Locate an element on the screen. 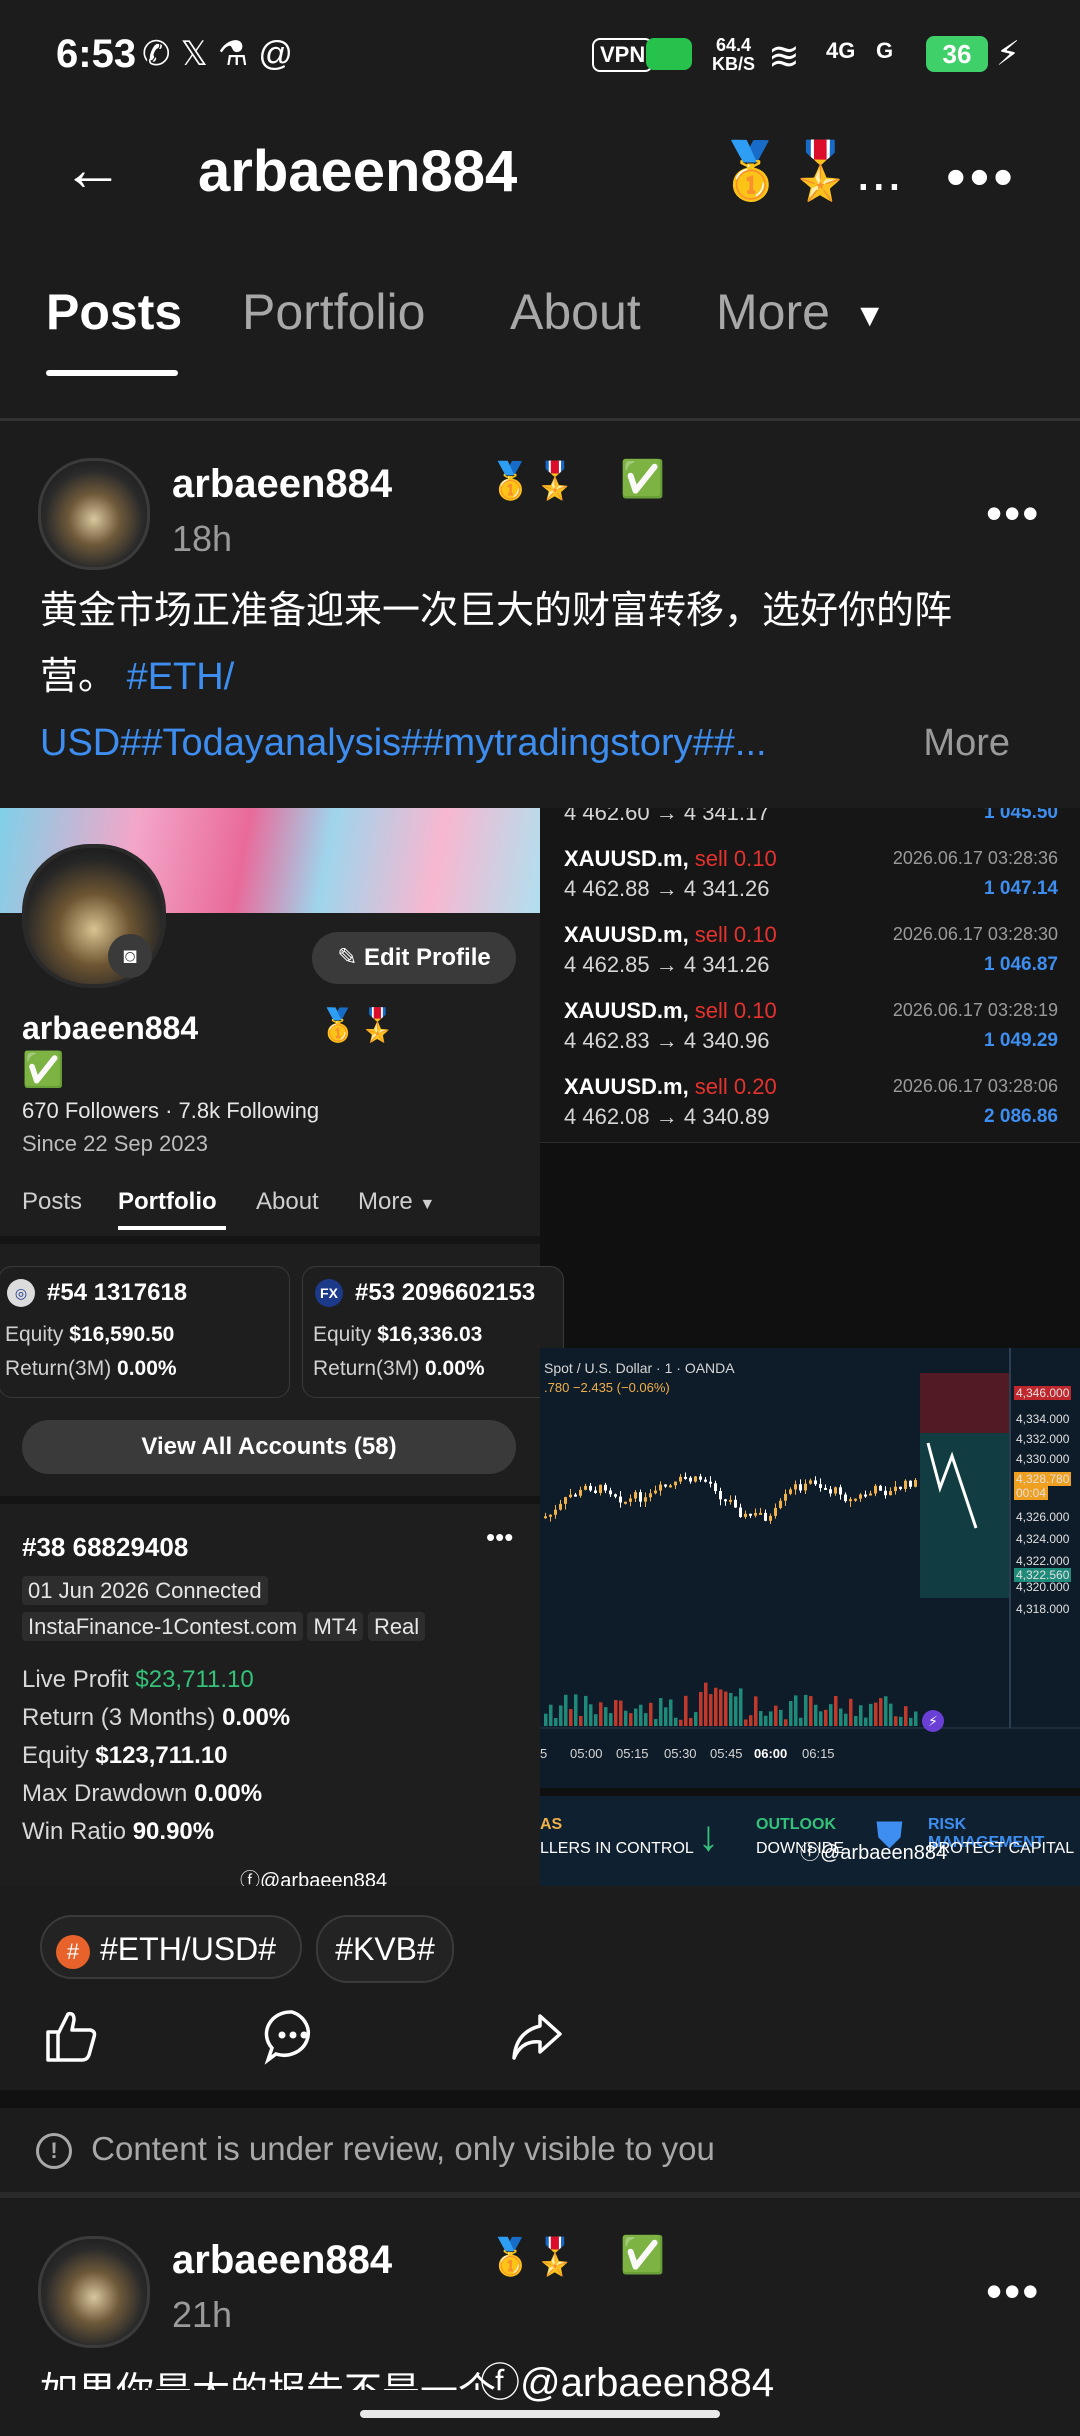 This screenshot has height=2436, width=1080. home-indicator is located at coordinates (540, 2414).